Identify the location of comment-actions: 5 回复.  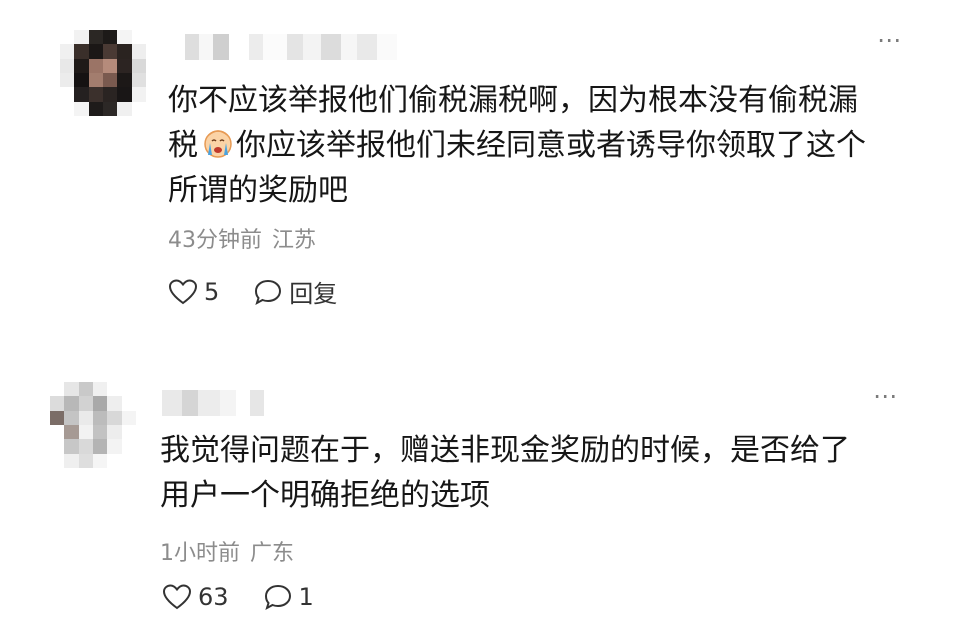
(269, 291).